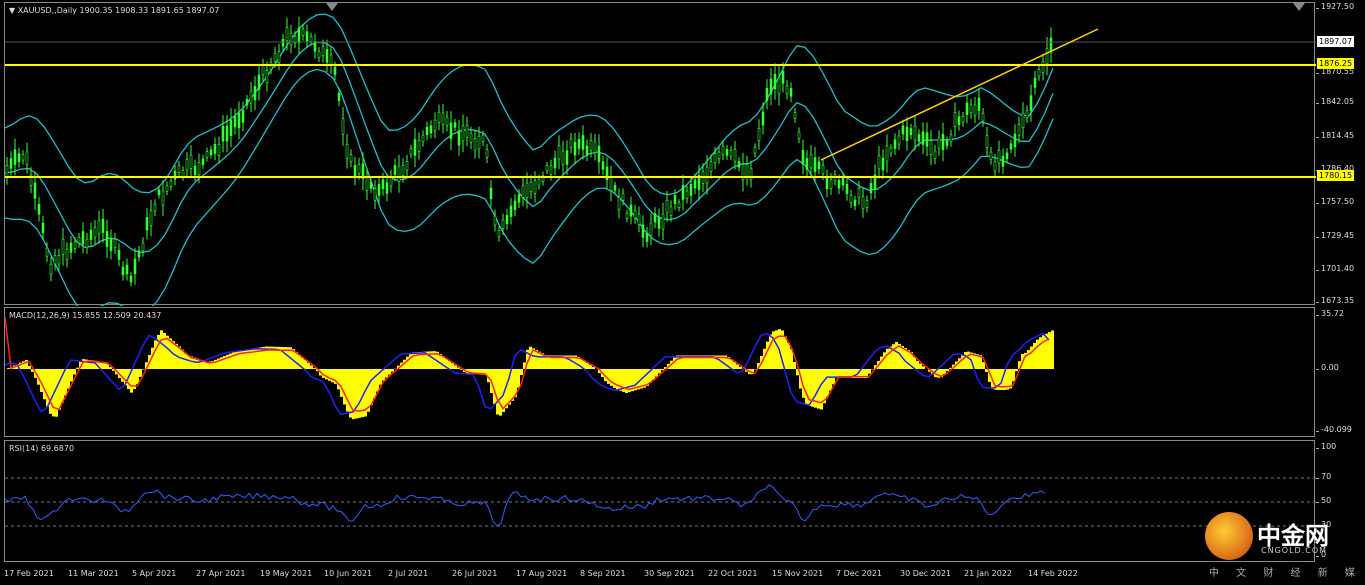  Describe the element at coordinates (1335, 201) in the screenshot. I see `price-tick: 1757.50` at that location.